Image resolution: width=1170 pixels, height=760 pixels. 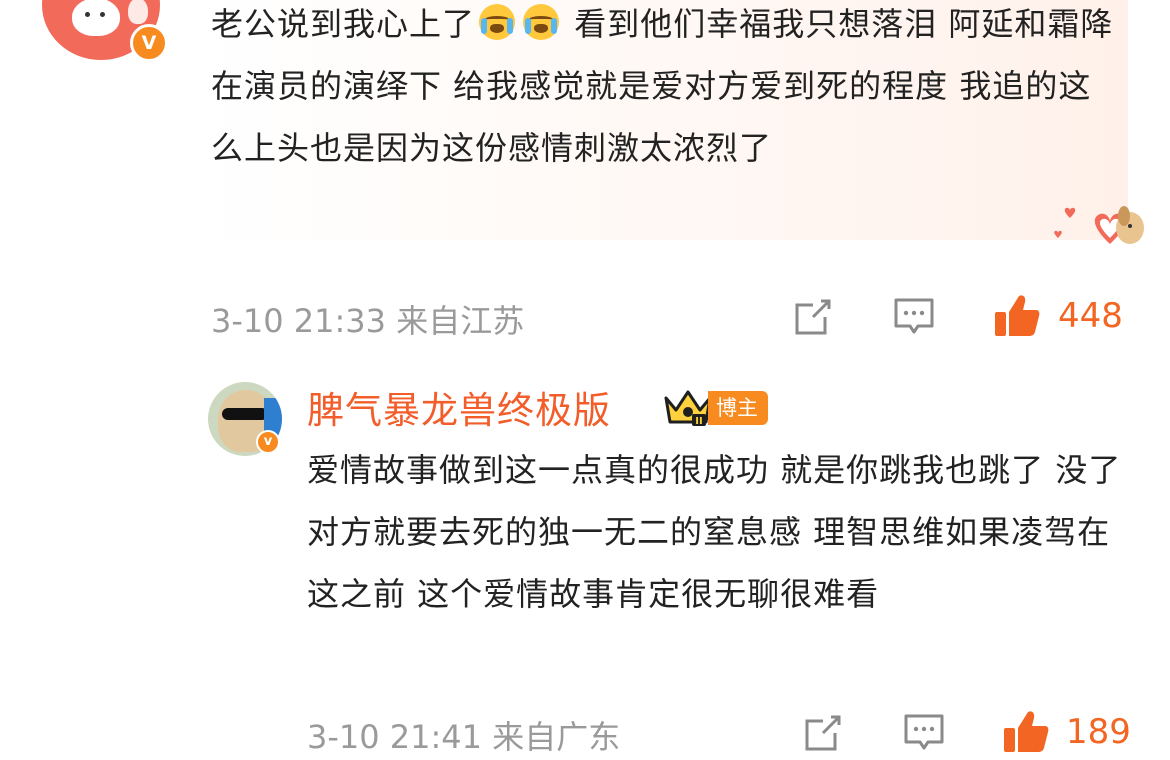 What do you see at coordinates (464, 737) in the screenshot?
I see `comment-meta: 3-10 21:41 来自广东` at bounding box center [464, 737].